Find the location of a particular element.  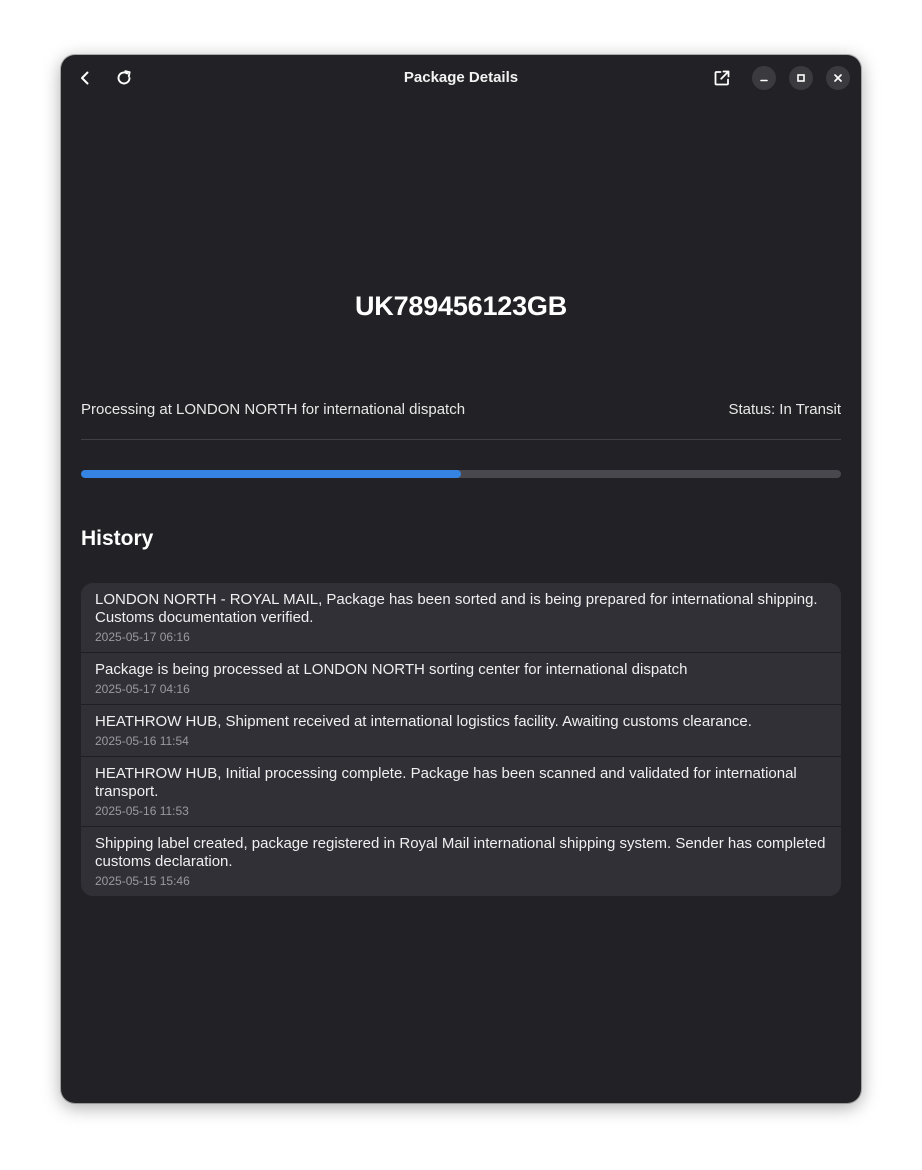

open-external-icon is located at coordinates (722, 78).